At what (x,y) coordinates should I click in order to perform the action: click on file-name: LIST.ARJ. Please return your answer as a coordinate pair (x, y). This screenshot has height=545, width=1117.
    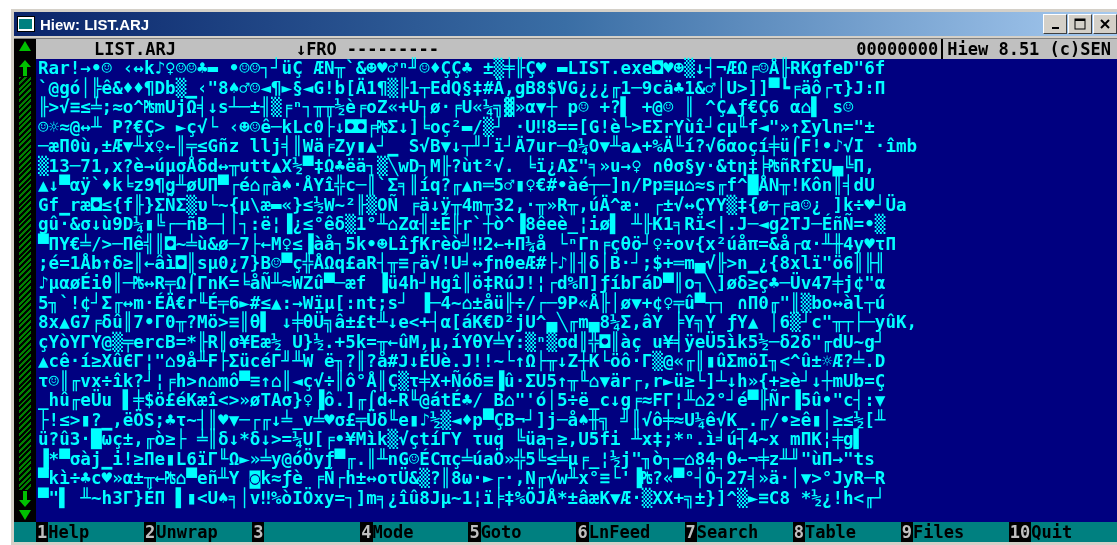
    Looking at the image, I should click on (135, 49).